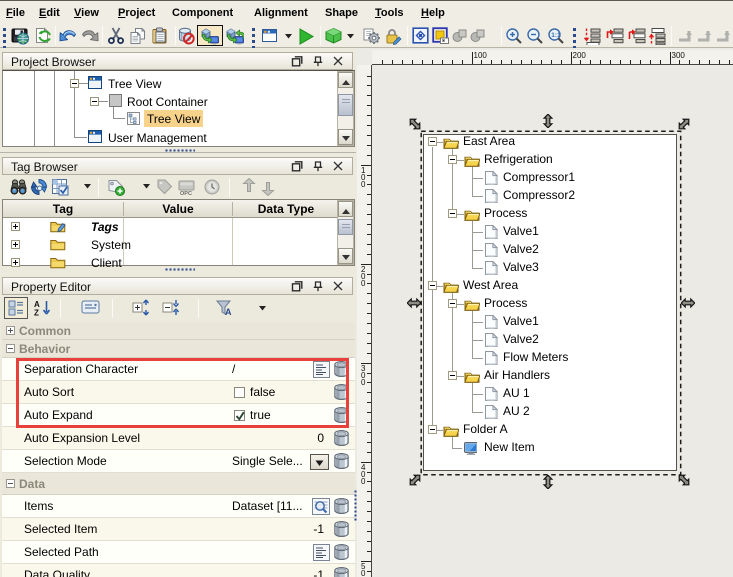 The image size is (733, 577). What do you see at coordinates (186, 193) in the screenshot?
I see `svg-text: OPC` at bounding box center [186, 193].